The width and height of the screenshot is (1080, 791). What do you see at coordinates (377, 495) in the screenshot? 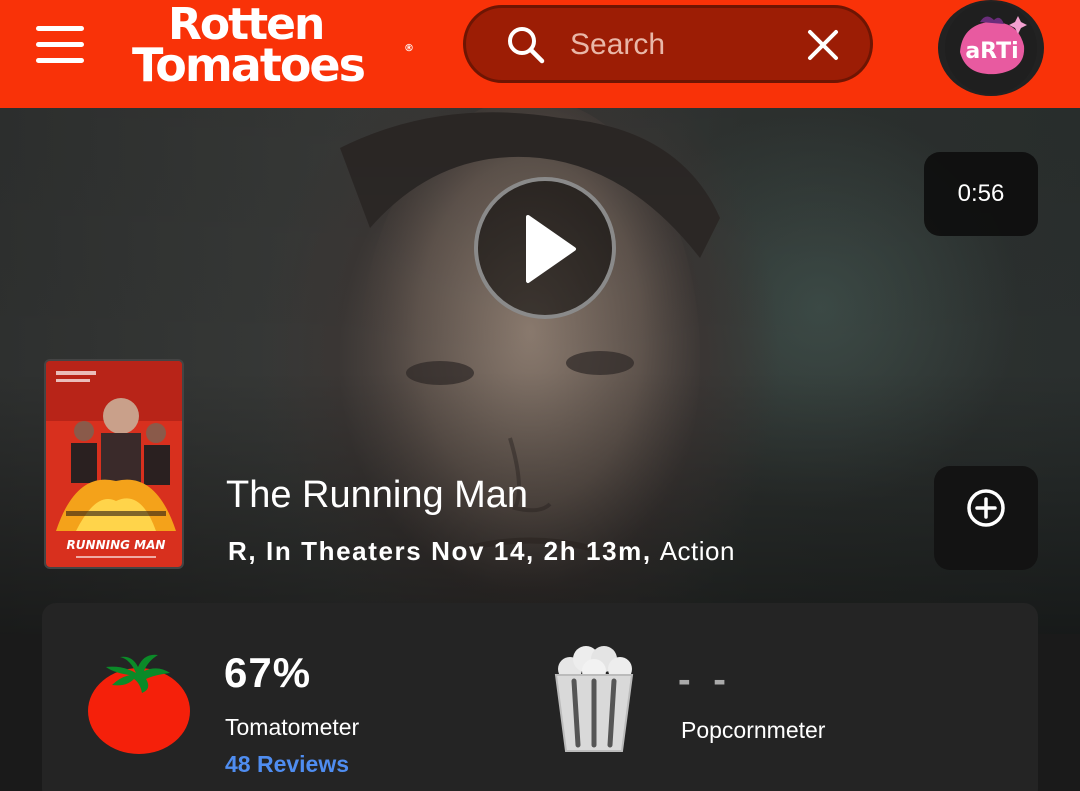
I see `movie-title: The Running Man` at bounding box center [377, 495].